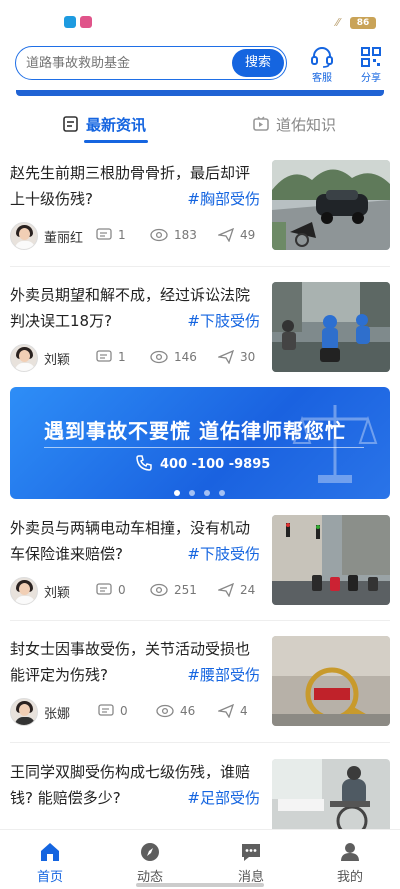 The height and width of the screenshot is (889, 400). Describe the element at coordinates (195, 431) in the screenshot. I see `promo-title: 遇到事故不要慌 道佑律师帮您忙` at that location.